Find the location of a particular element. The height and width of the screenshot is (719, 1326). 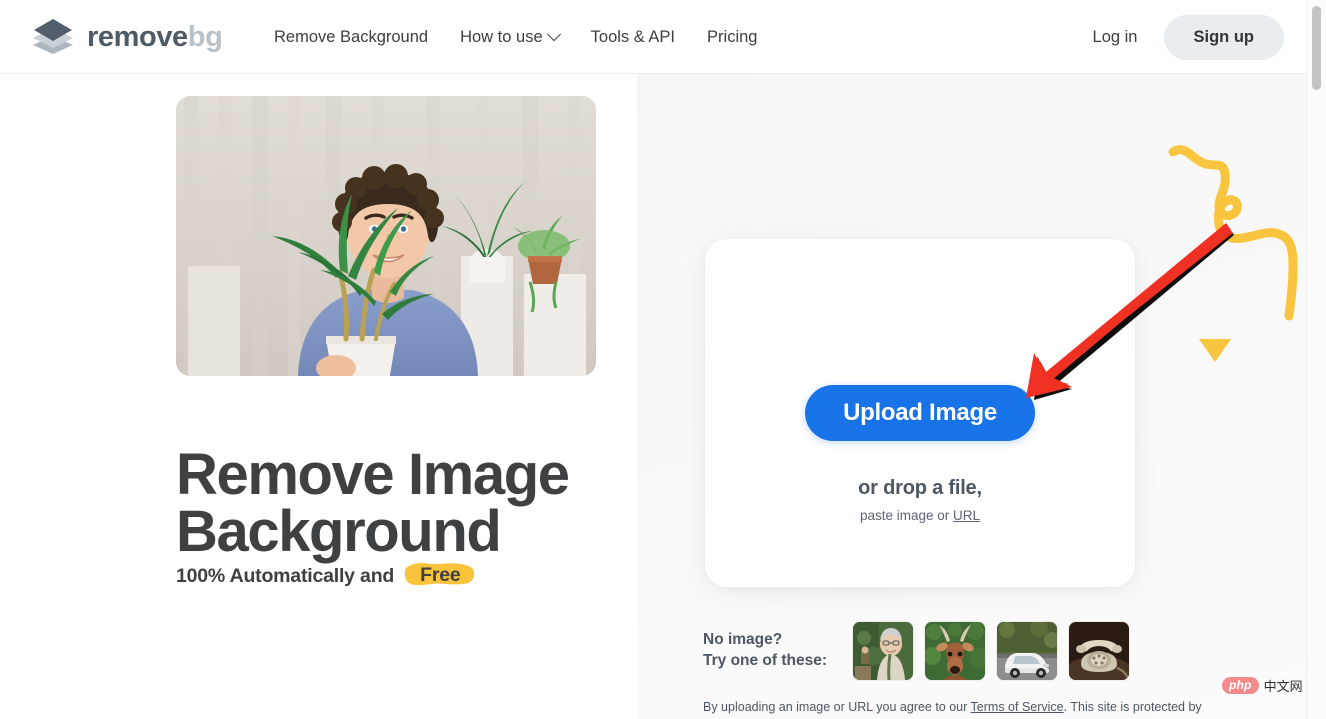

signup-button: Sign up is located at coordinates (1223, 37).